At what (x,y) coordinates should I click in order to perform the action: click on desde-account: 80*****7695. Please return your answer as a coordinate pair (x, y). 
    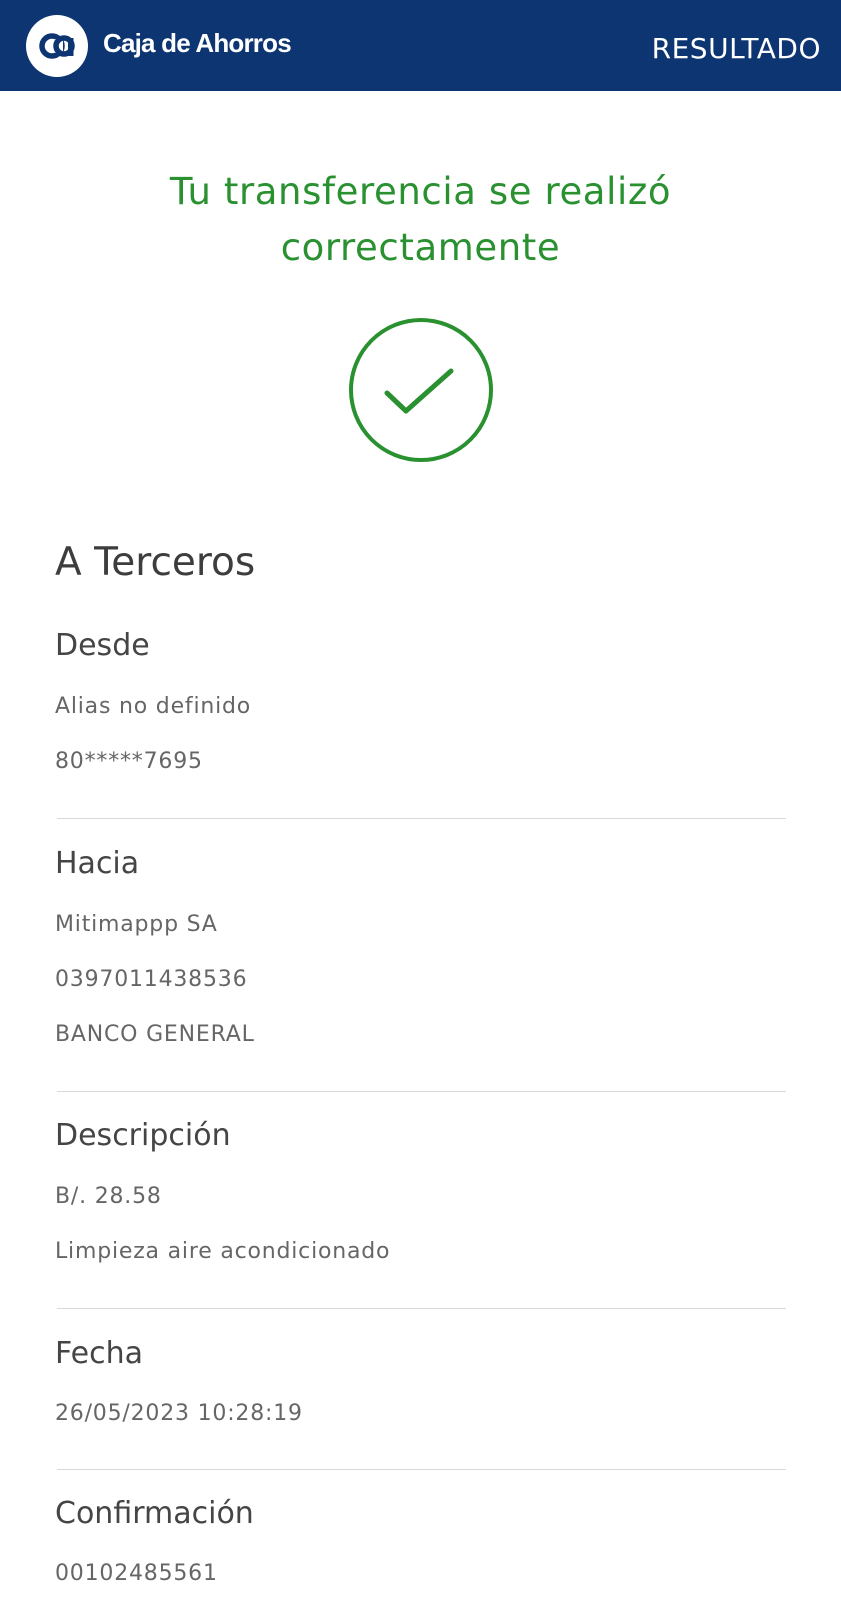
    Looking at the image, I should click on (129, 761).